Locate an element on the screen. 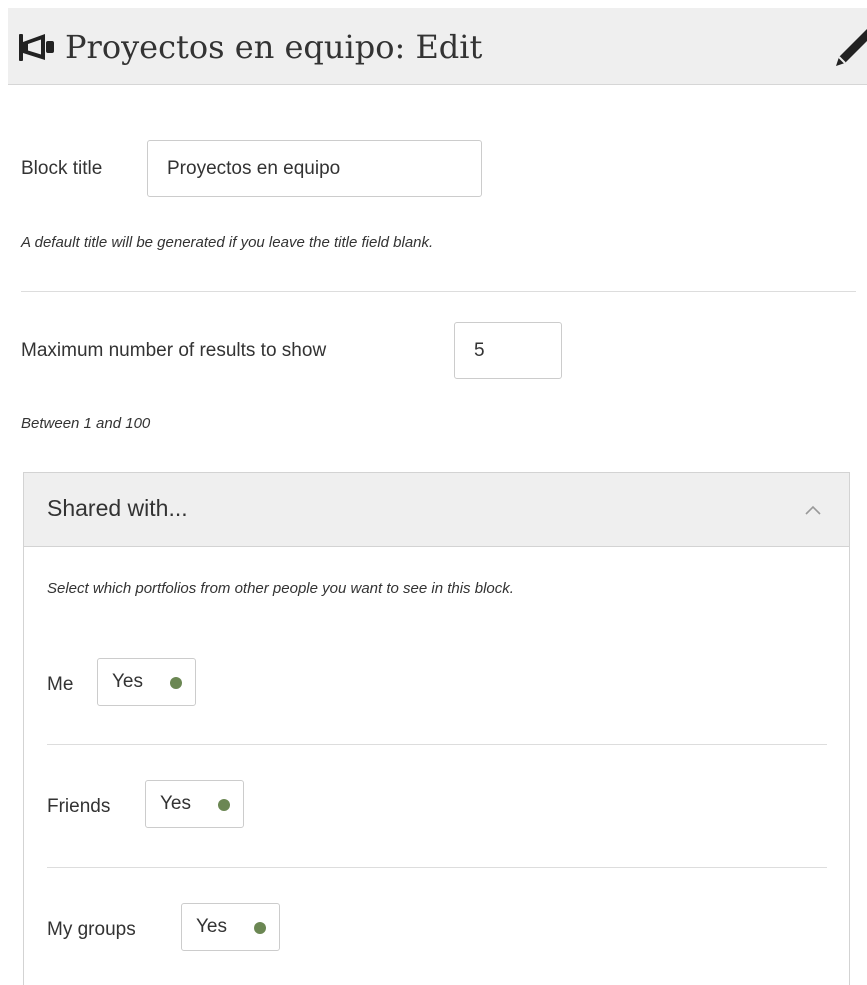 The width and height of the screenshot is (867, 985). option-label-my-groups: My groups is located at coordinates (91, 929).